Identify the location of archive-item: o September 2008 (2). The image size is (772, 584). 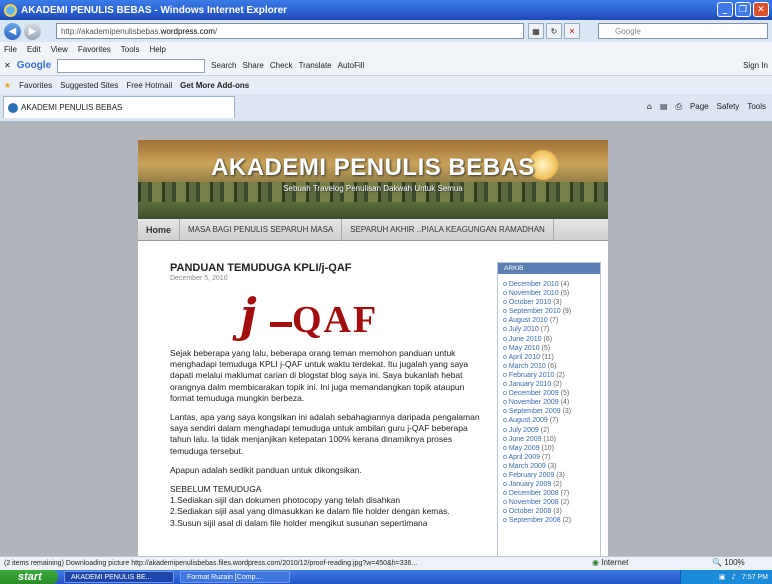
(551, 520).